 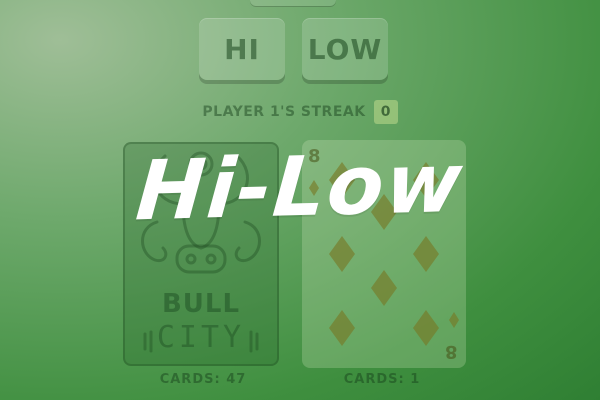 What do you see at coordinates (242, 49) in the screenshot?
I see `hi-button: HI` at bounding box center [242, 49].